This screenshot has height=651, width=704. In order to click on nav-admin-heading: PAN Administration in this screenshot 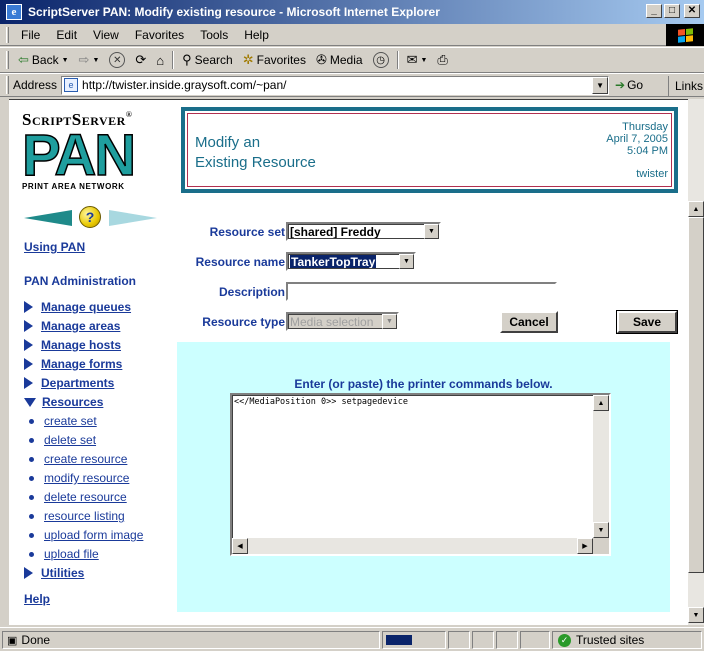, I will do `click(80, 281)`.